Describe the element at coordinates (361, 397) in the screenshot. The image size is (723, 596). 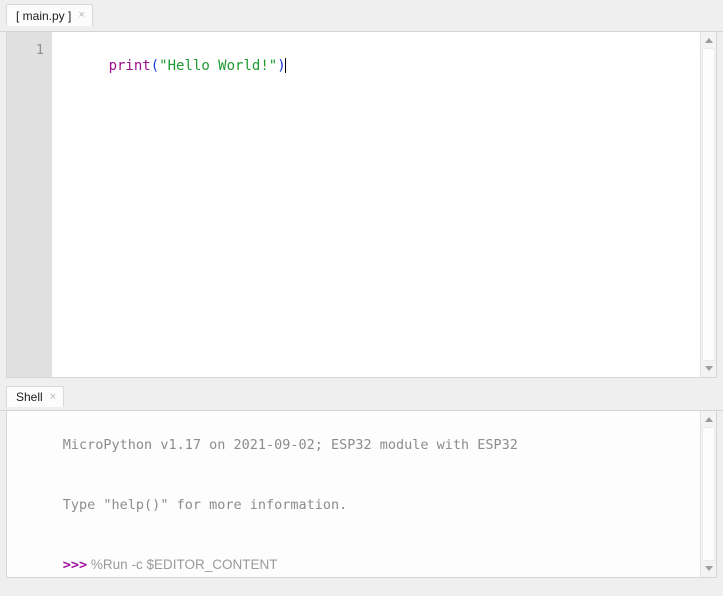
I see `shell-tab-bar: Shell ×` at that location.